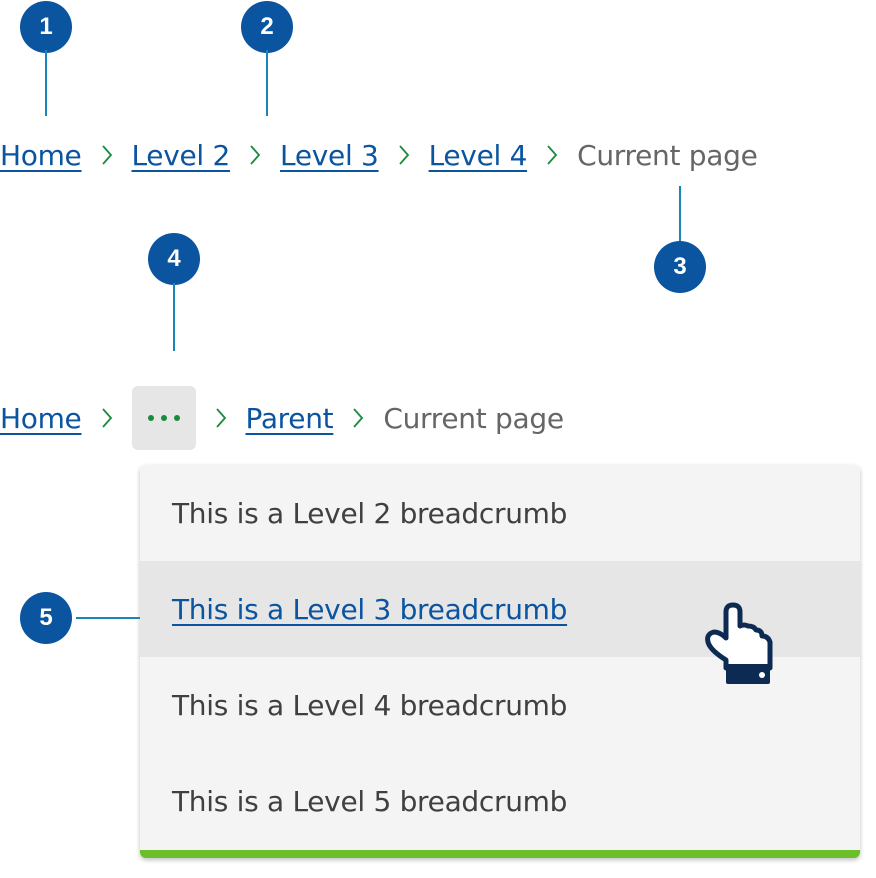 This screenshot has width=876, height=878. I want to click on breadcrumb-level2-link: Level 2, so click(181, 155).